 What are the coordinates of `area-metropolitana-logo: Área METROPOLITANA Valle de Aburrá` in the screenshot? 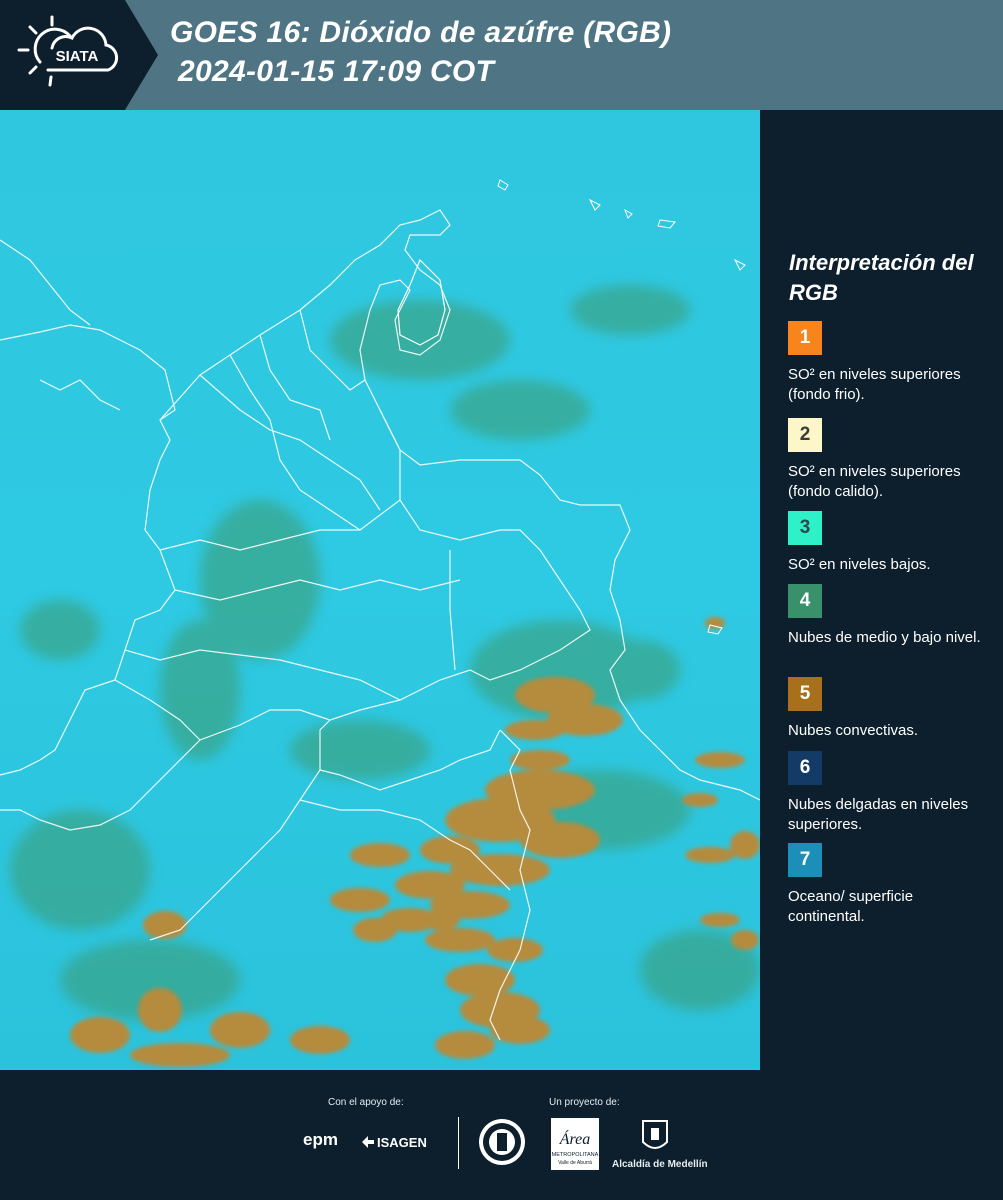 It's located at (575, 1144).